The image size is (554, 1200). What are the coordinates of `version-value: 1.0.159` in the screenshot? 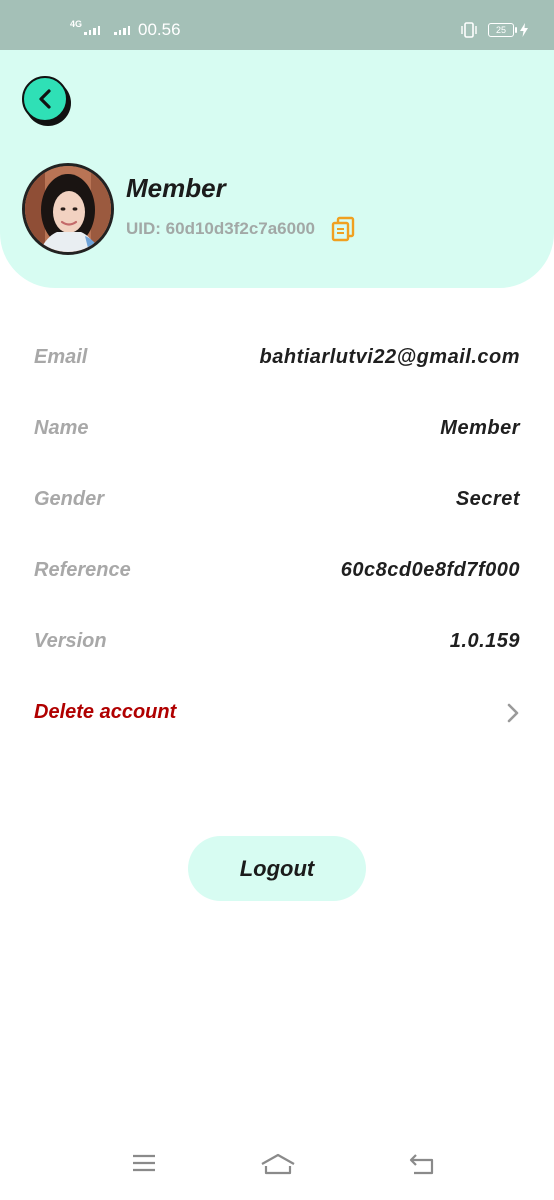 It's located at (484, 641).